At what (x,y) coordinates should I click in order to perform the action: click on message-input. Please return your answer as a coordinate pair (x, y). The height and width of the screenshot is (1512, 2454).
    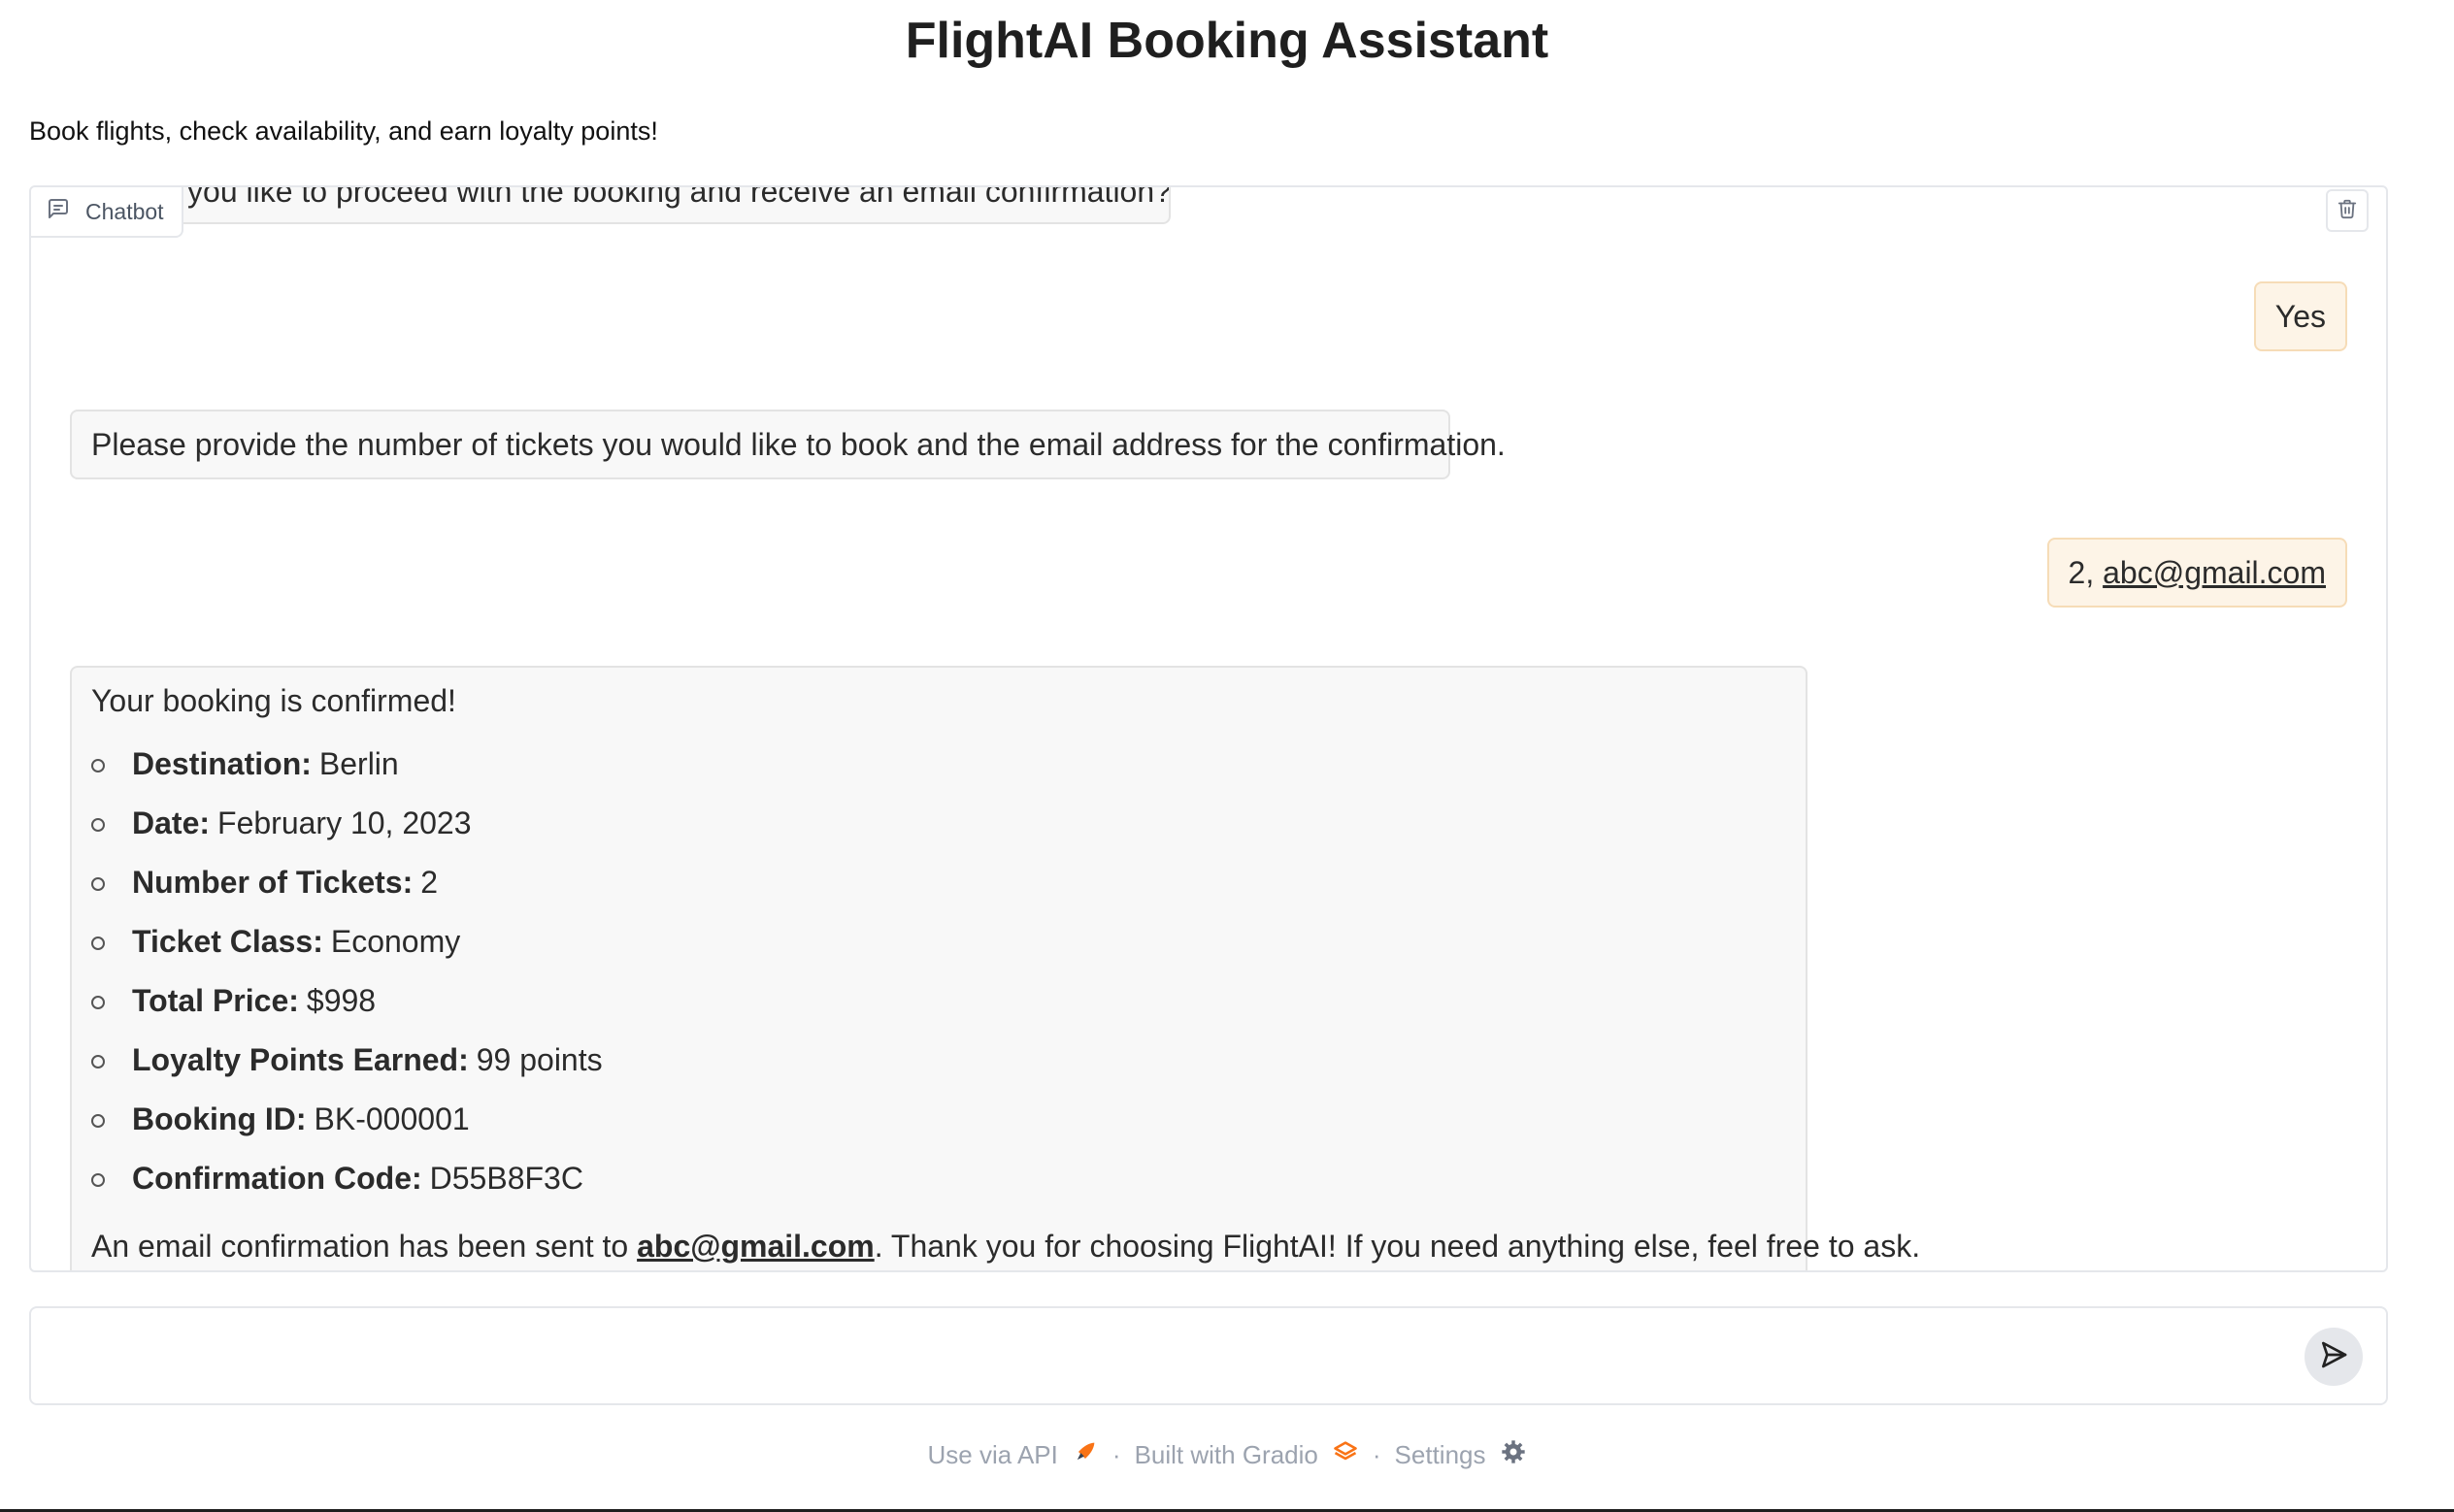
    Looking at the image, I should click on (1159, 1358).